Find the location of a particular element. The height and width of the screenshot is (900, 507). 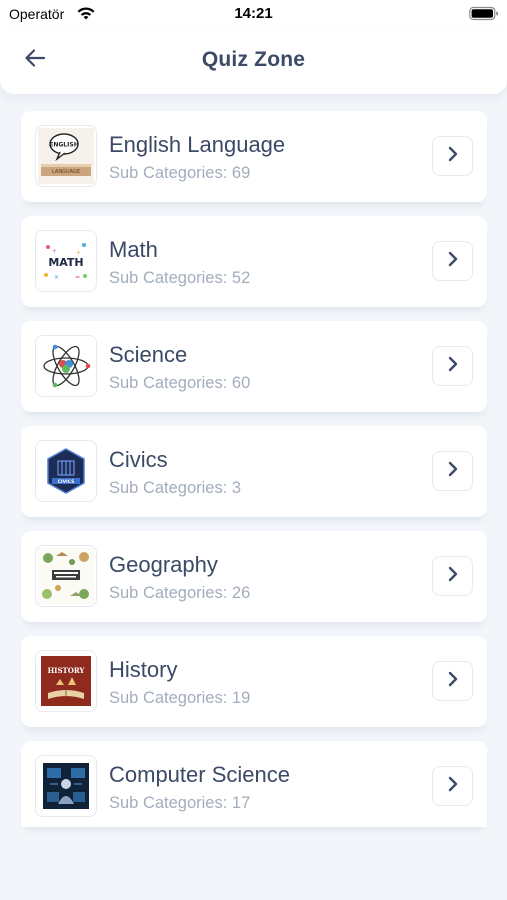

category-title: Math is located at coordinates (133, 249).